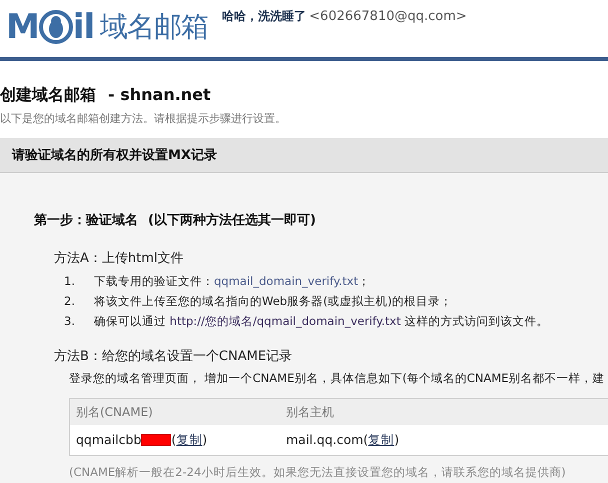  I want to click on user-name: 哈哈，洗洗睡了, so click(264, 16).